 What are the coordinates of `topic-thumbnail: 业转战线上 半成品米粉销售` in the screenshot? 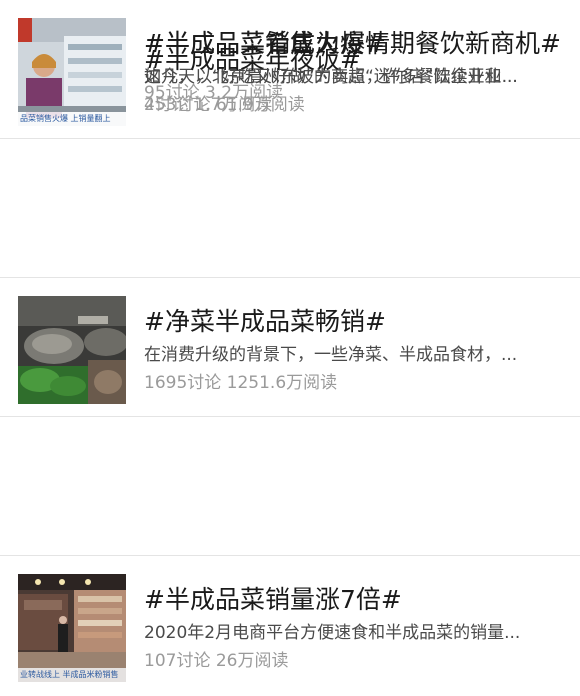 It's located at (72, 628).